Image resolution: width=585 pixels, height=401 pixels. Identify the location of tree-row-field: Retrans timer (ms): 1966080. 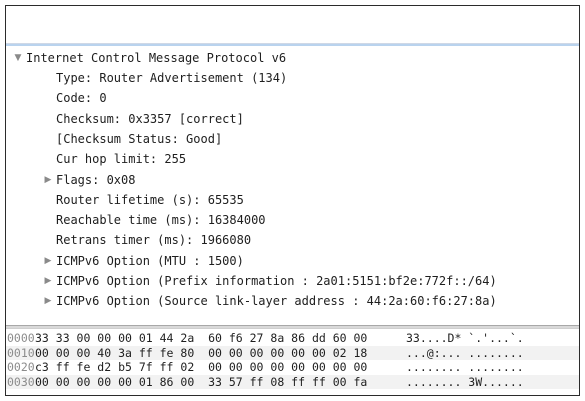
(292, 240).